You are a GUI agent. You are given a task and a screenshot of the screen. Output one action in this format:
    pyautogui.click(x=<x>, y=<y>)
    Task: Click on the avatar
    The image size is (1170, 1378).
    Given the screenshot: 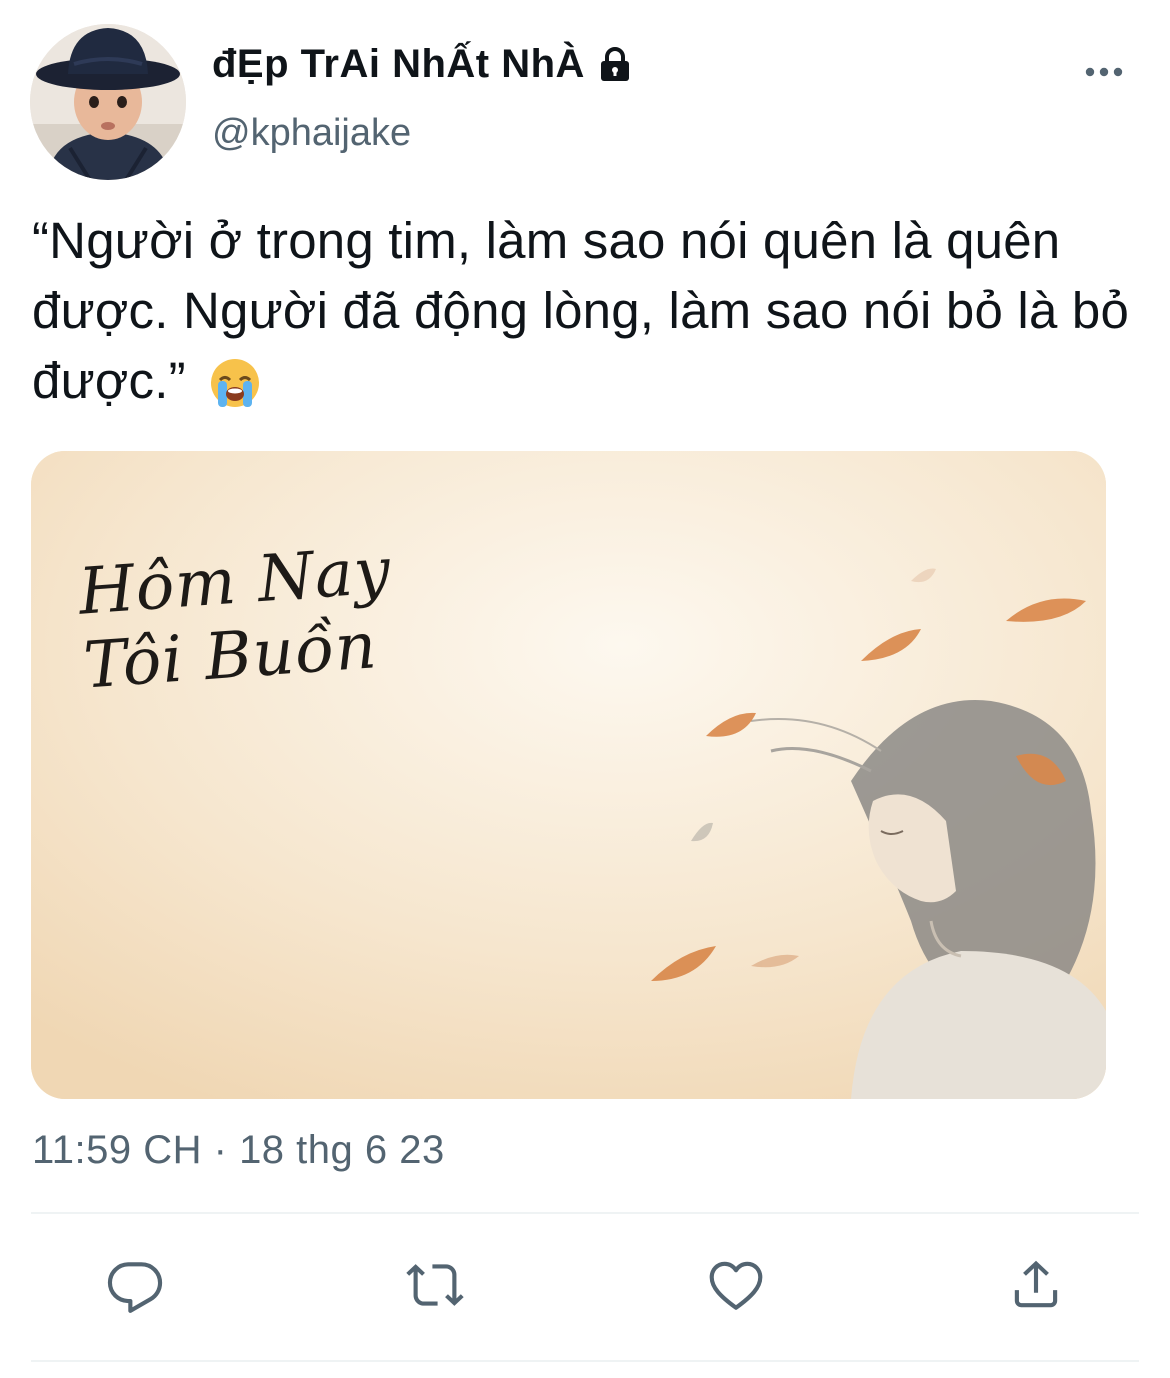 What is the action you would take?
    pyautogui.click(x=108, y=102)
    